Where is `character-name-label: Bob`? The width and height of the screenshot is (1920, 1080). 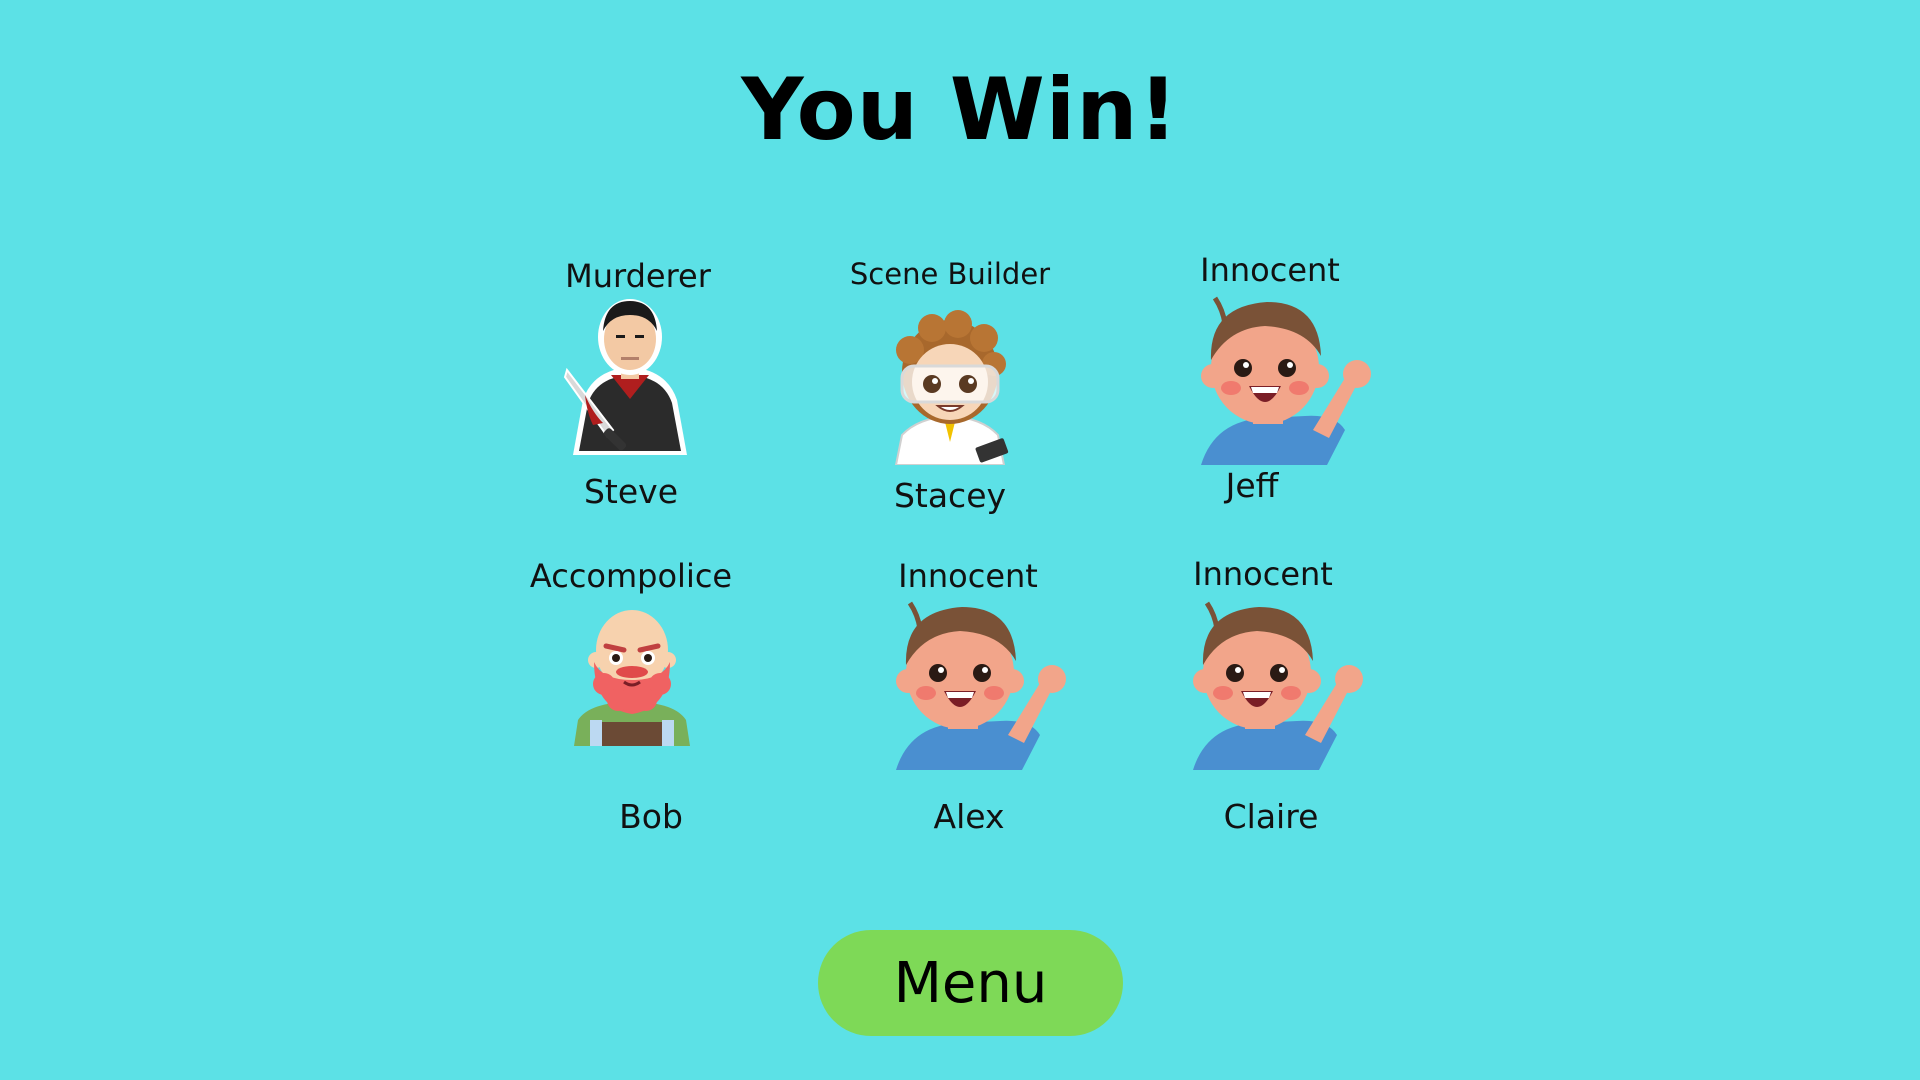 character-name-label: Bob is located at coordinates (651, 816).